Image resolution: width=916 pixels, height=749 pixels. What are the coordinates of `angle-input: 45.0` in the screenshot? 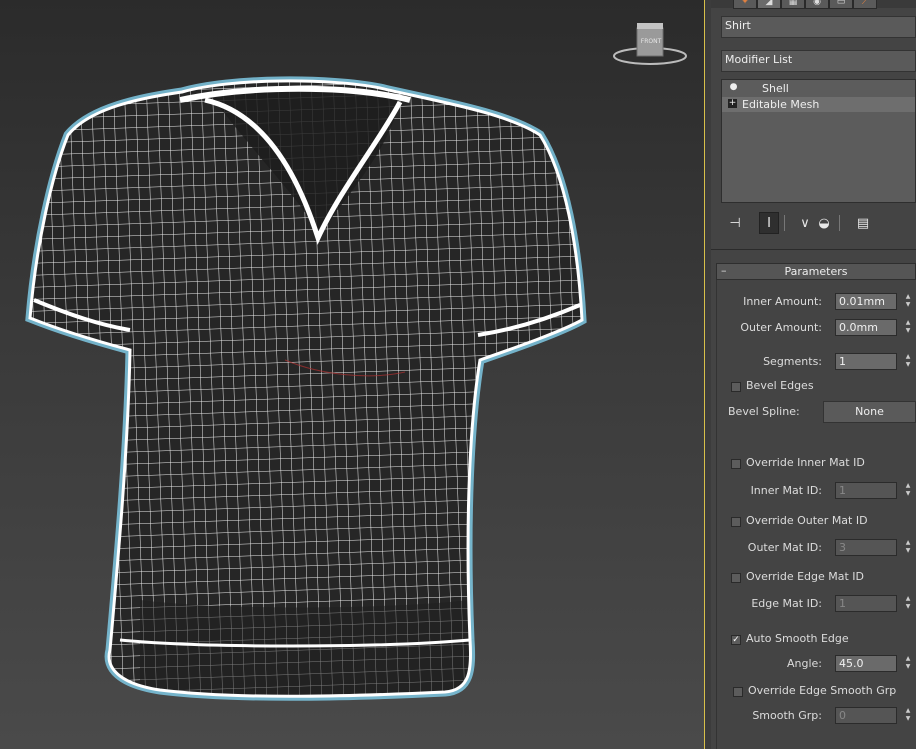 It's located at (866, 663).